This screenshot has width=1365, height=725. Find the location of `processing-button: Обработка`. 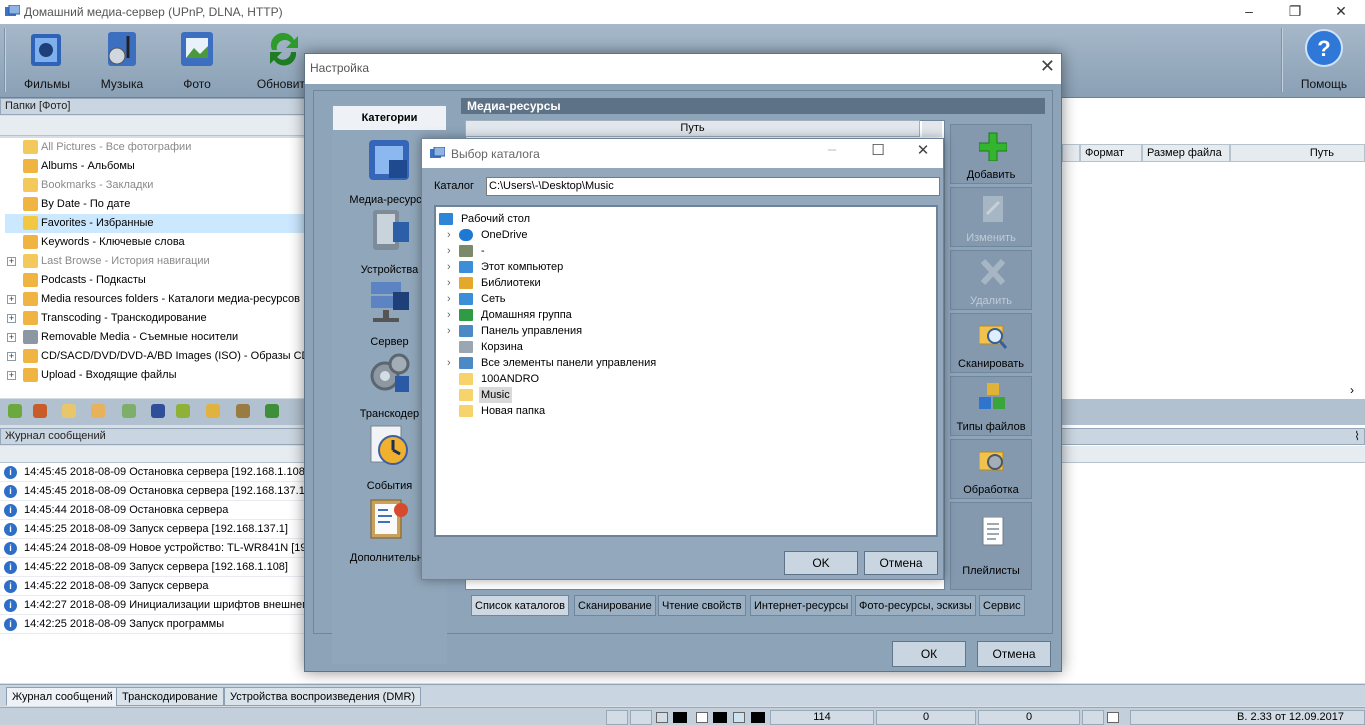

processing-button: Обработка is located at coordinates (991, 469).